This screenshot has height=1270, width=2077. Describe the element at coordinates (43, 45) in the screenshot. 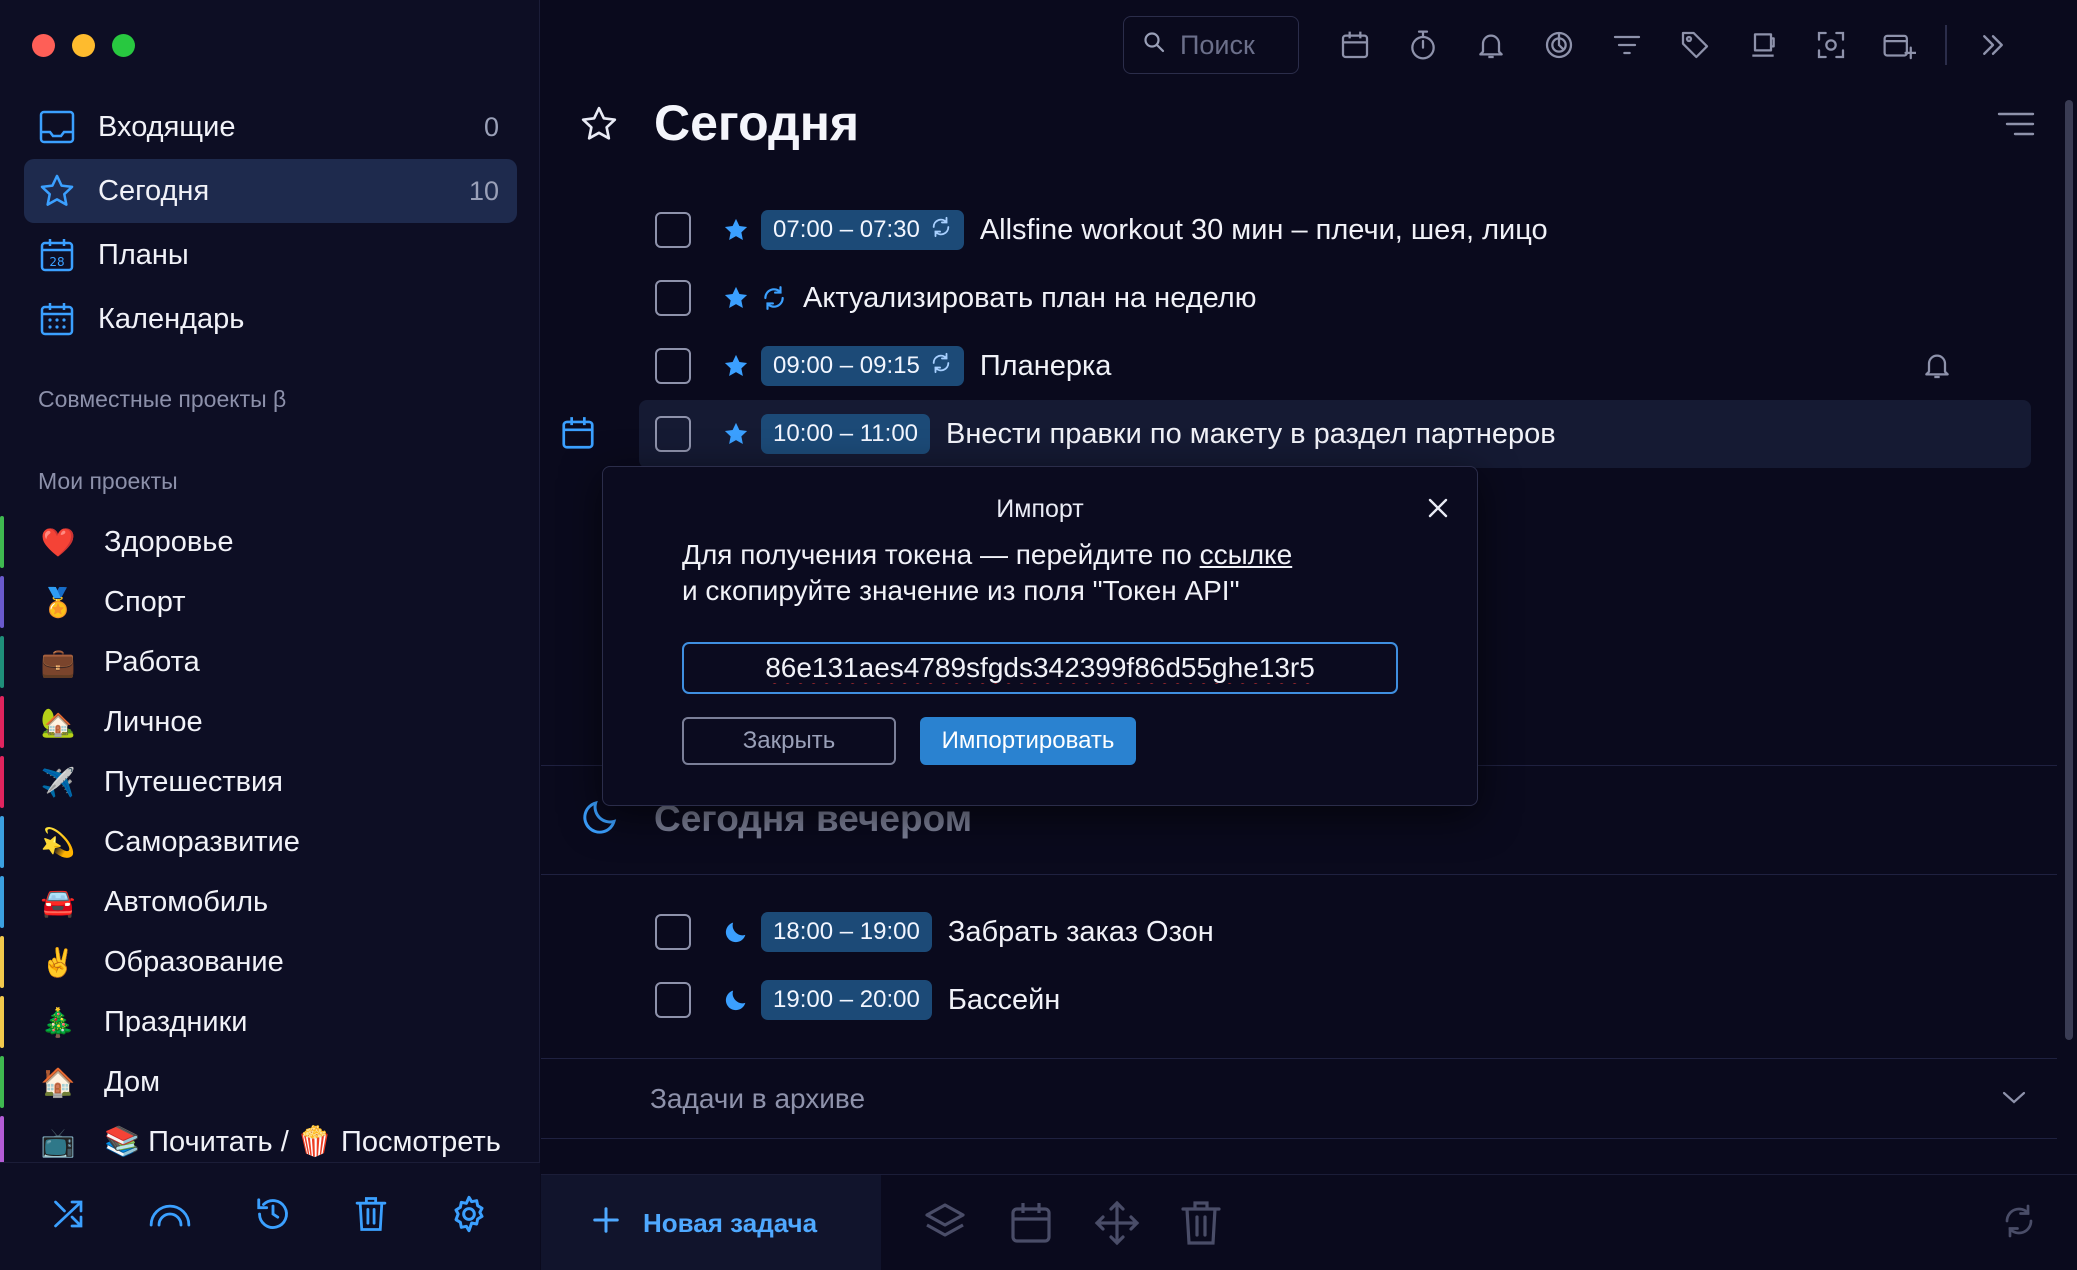

I see `close-window-button` at that location.